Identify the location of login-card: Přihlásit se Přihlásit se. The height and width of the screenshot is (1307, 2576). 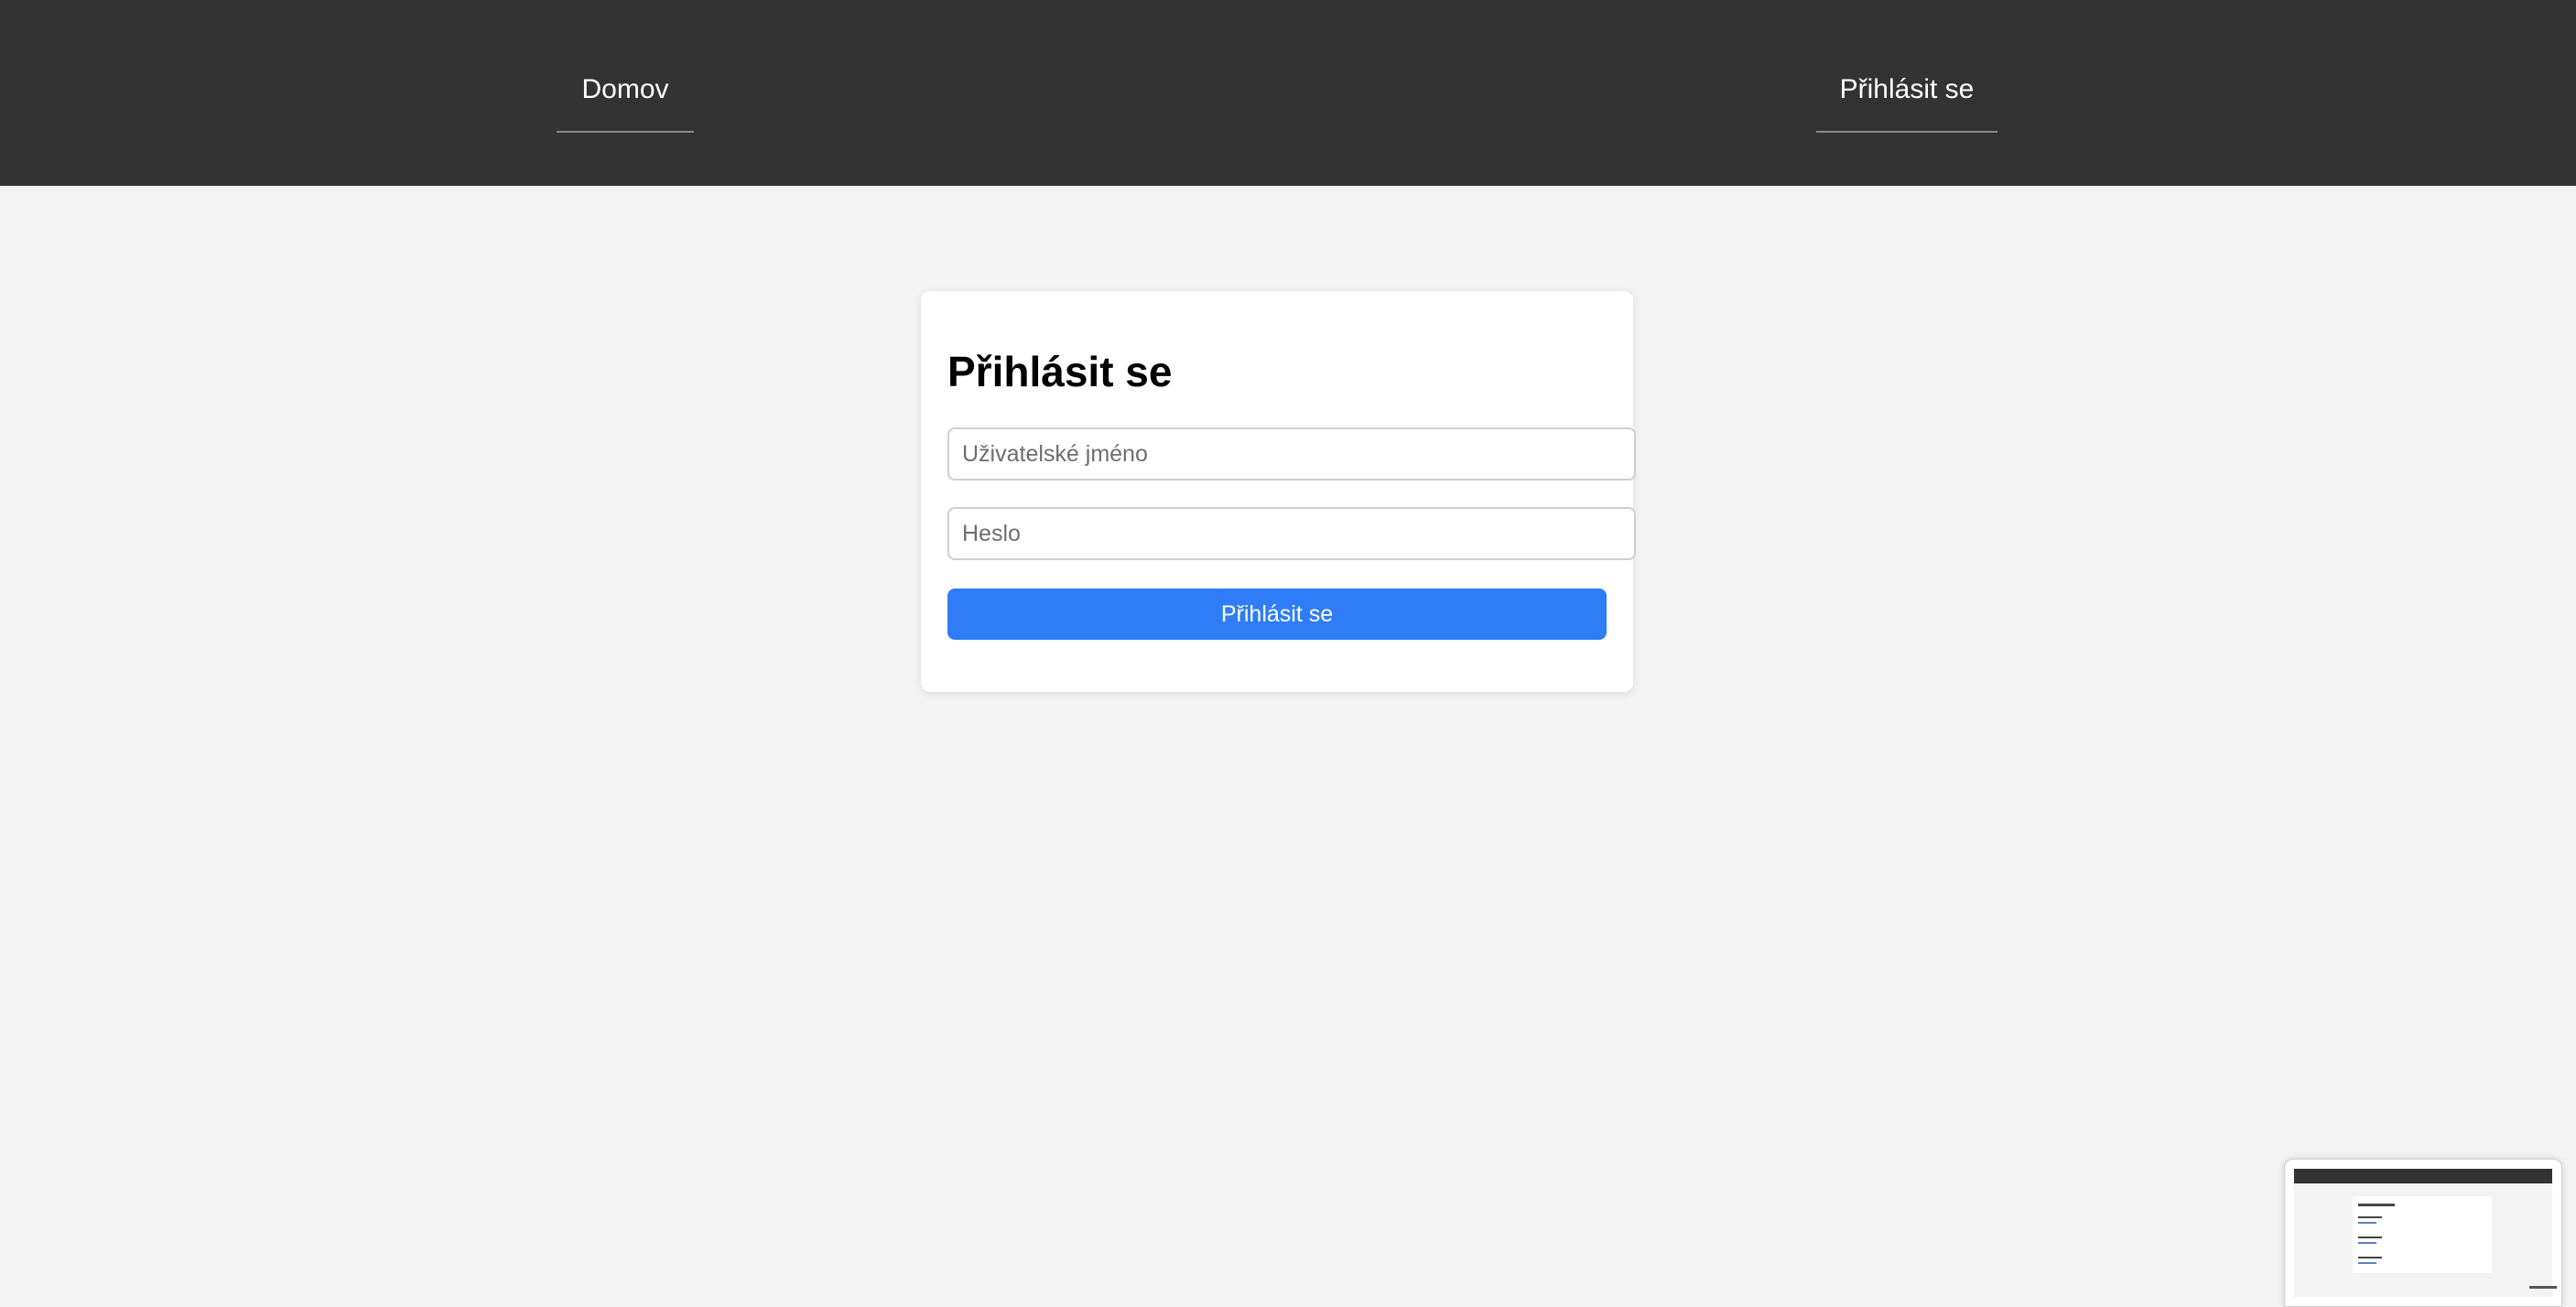
(1279, 491).